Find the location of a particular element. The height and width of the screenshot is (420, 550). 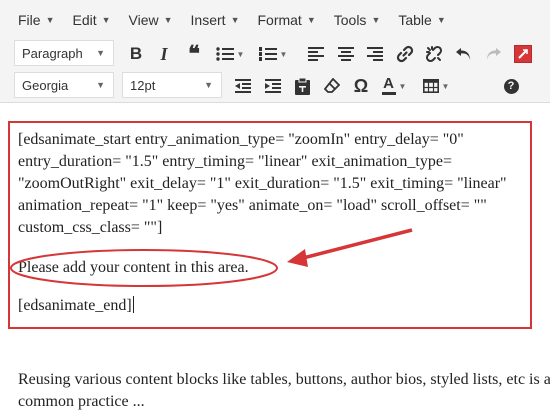

link-icon is located at coordinates (405, 54).